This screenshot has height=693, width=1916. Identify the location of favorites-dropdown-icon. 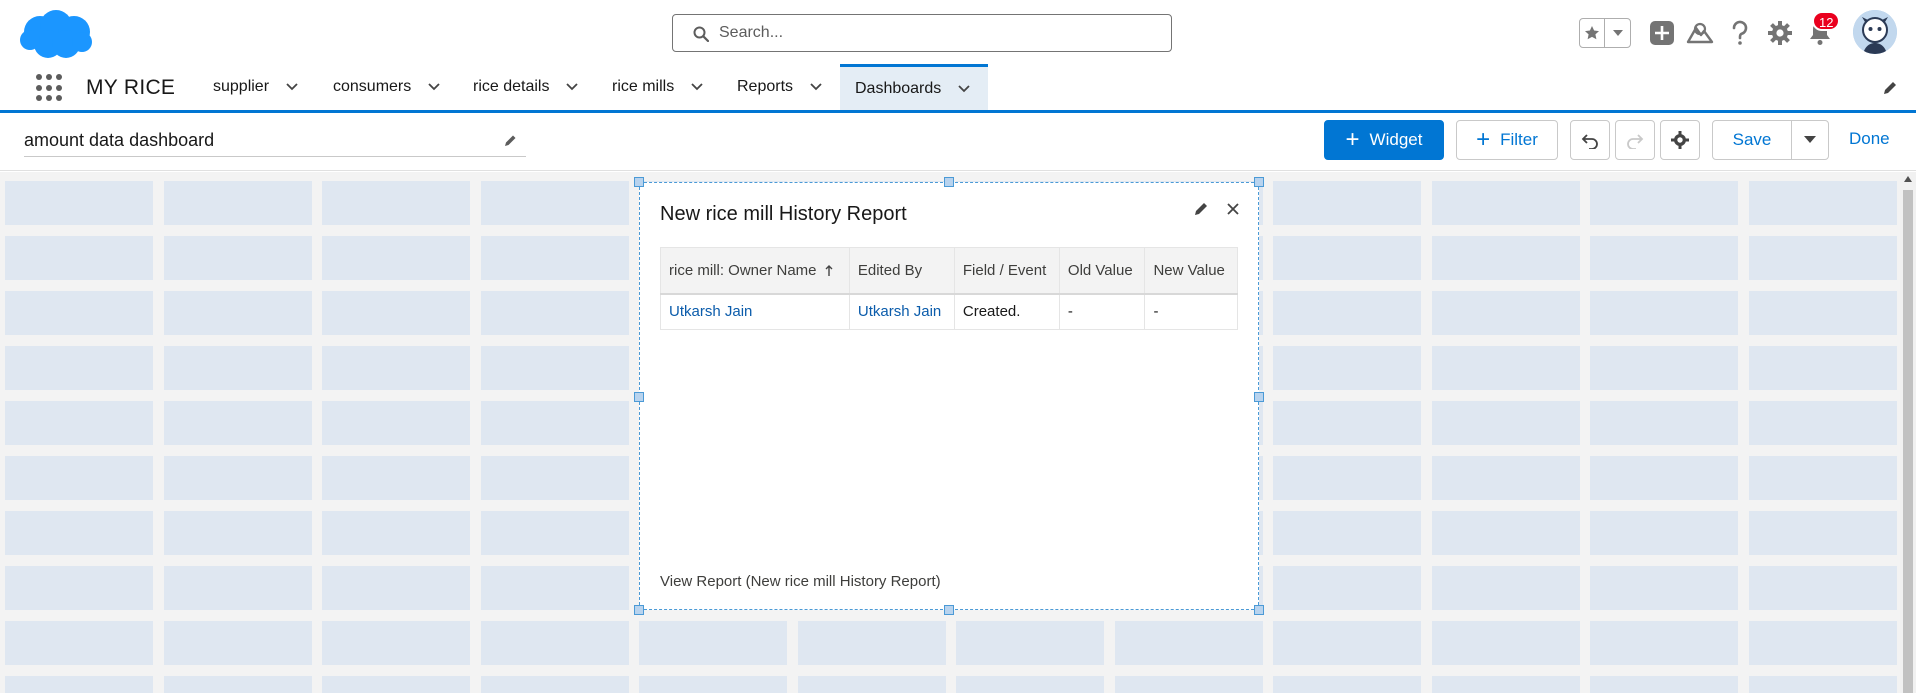
(1617, 33).